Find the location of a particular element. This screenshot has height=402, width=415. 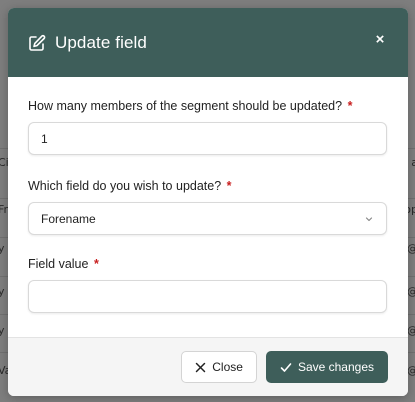

modal-title: Update field is located at coordinates (101, 42).